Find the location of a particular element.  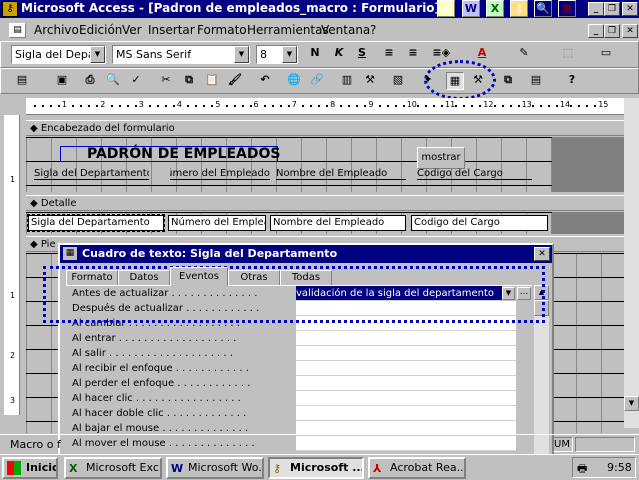

properties-close-button: ✕ is located at coordinates (542, 254).